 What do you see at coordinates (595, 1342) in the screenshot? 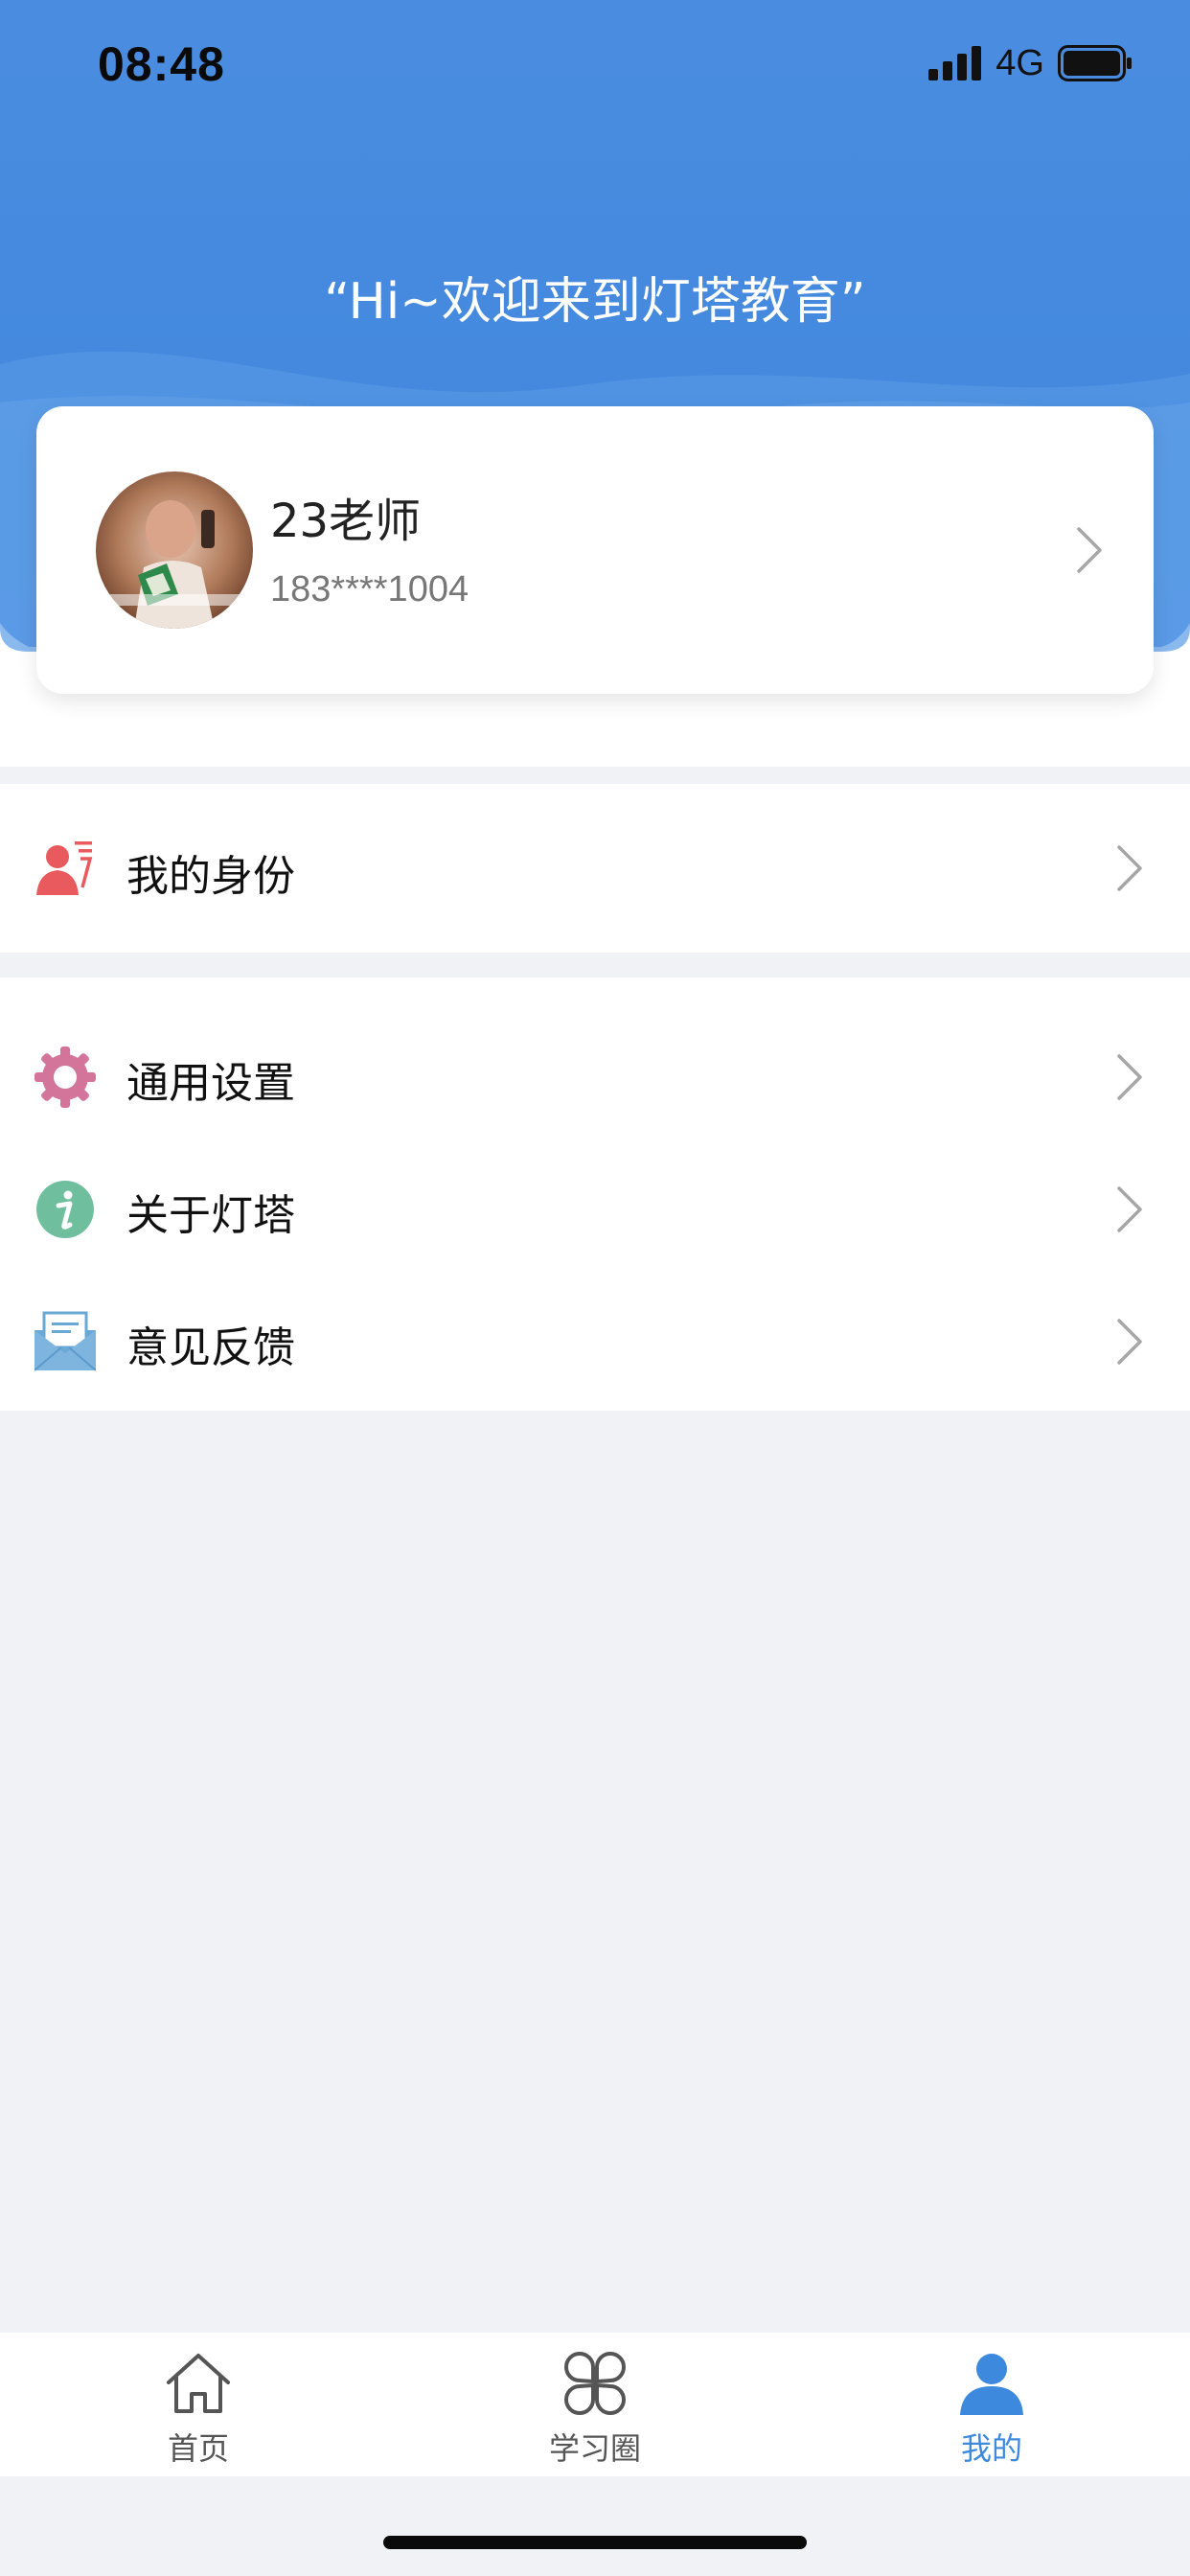
I see `menu-item-feedback: 意见反馈` at bounding box center [595, 1342].